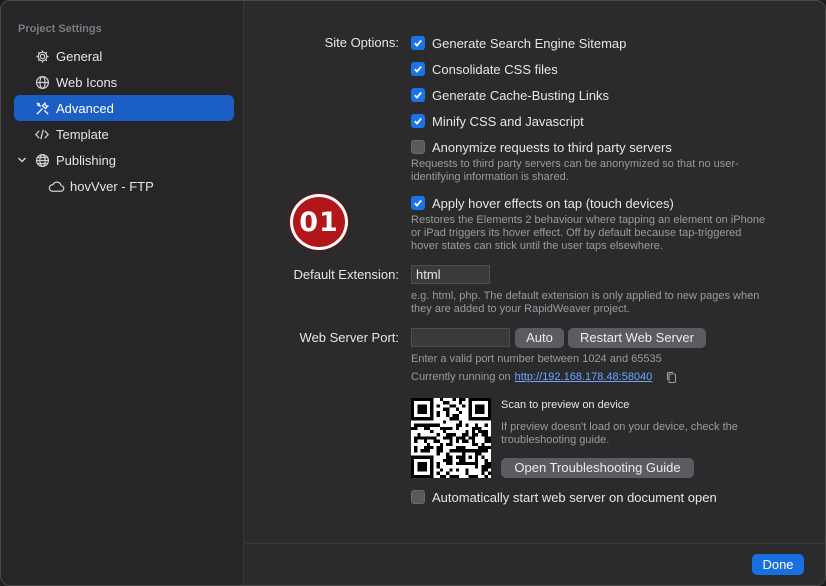 The height and width of the screenshot is (586, 826). Describe the element at coordinates (450, 274) in the screenshot. I see `default-extension-input` at that location.